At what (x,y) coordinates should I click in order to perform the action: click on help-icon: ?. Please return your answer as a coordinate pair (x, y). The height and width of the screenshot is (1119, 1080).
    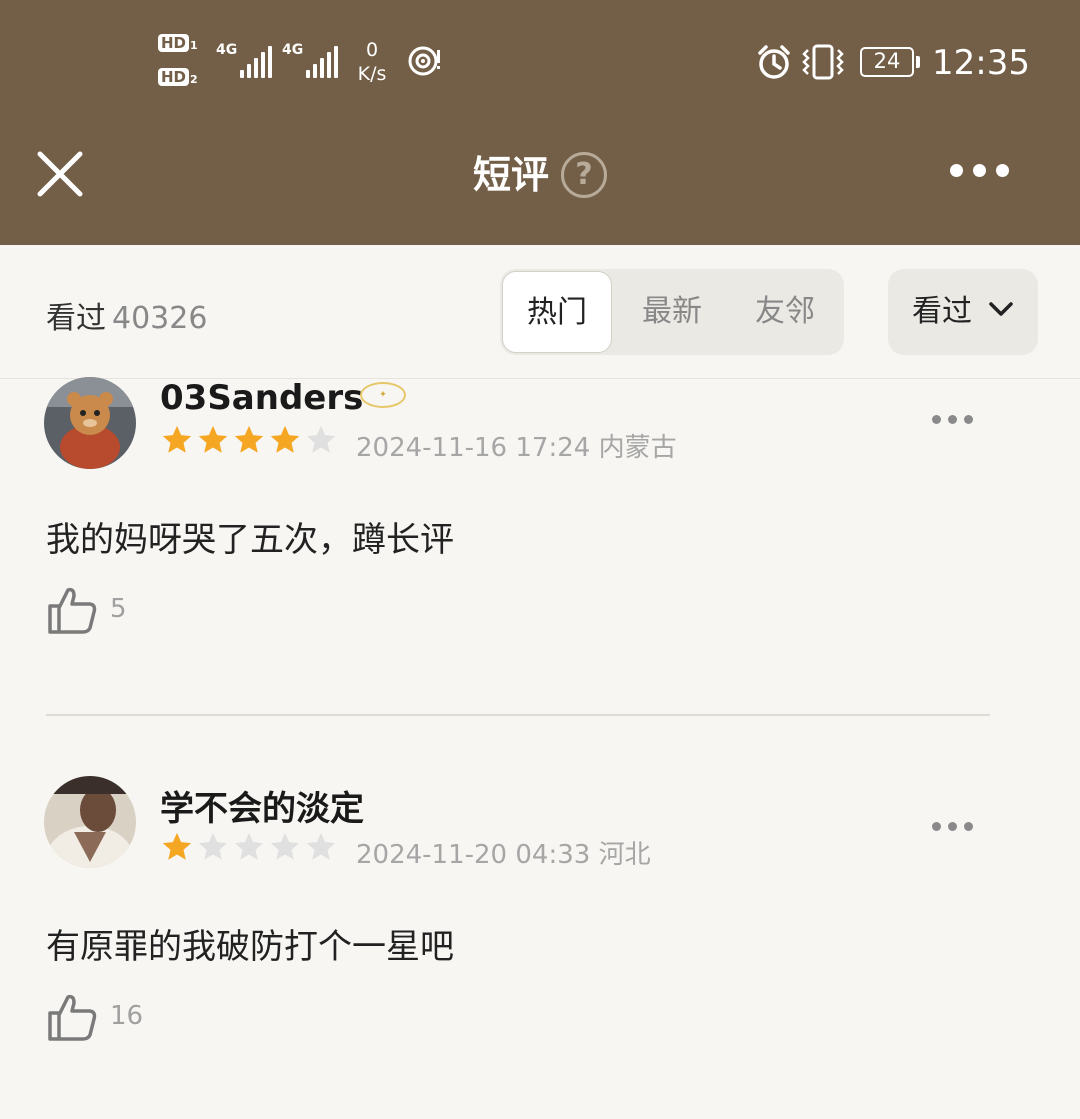
    Looking at the image, I should click on (584, 175).